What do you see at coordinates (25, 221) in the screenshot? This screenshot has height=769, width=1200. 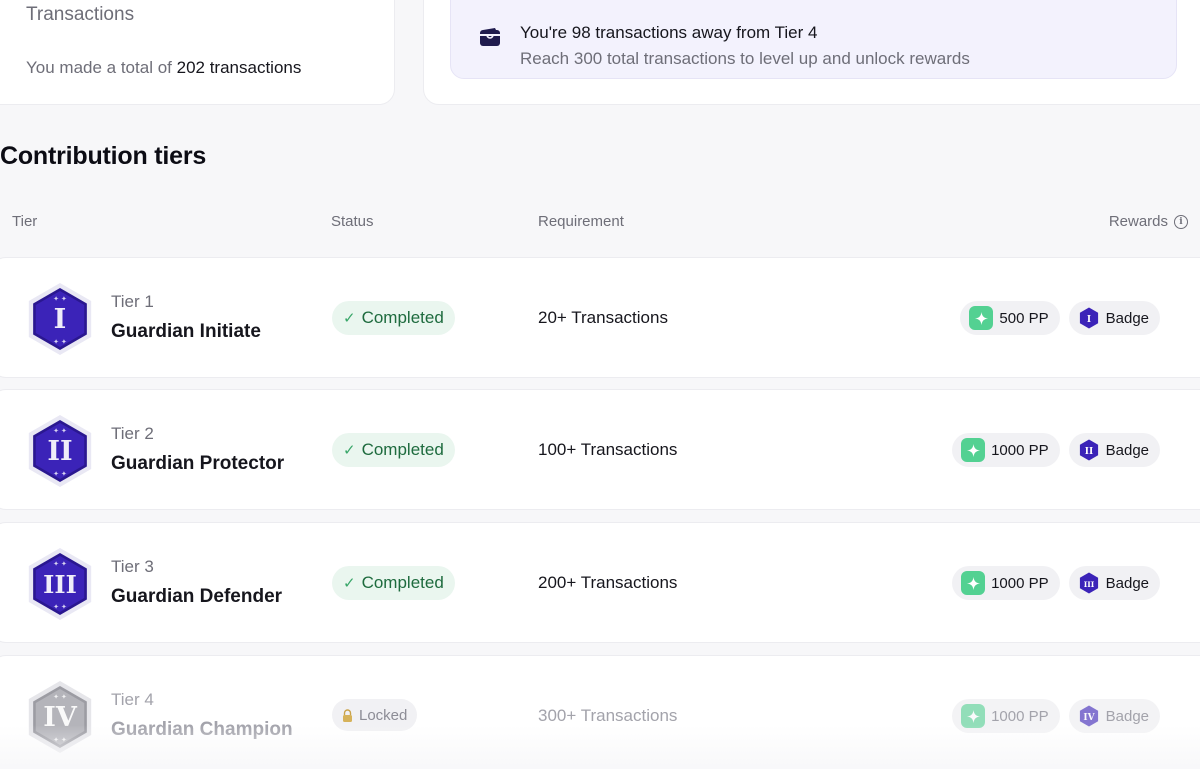 I see `column-header-tier: Tier` at bounding box center [25, 221].